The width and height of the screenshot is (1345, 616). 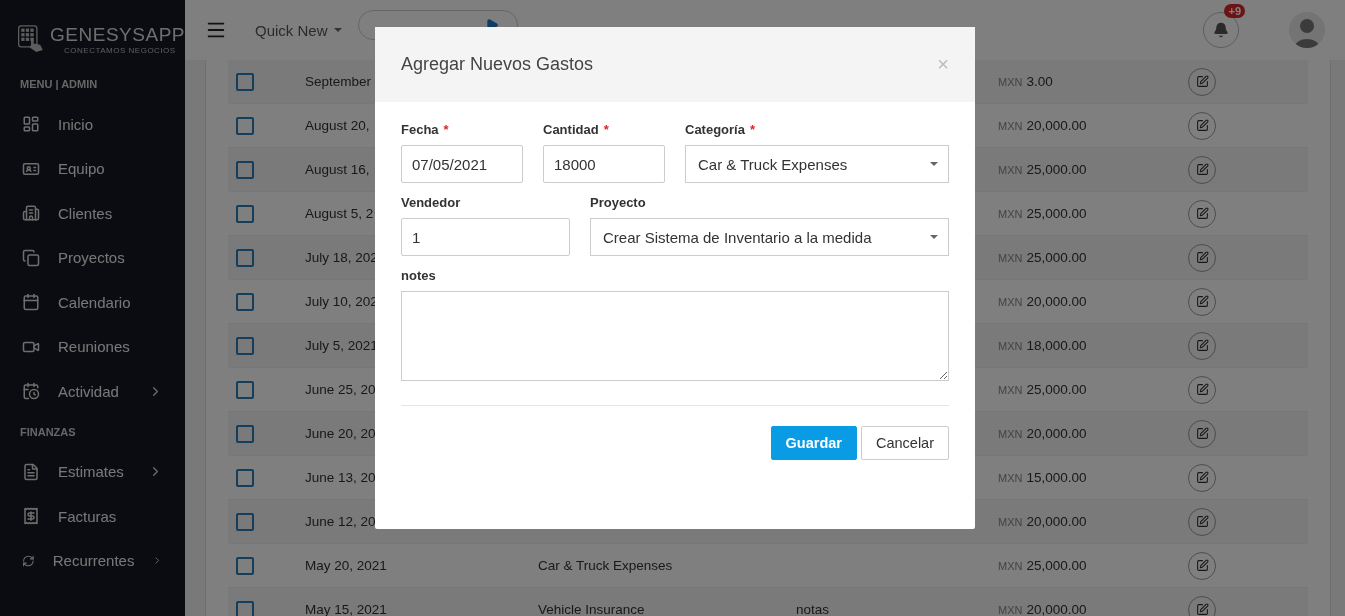 I want to click on modal-title: Agregar Nuevos Gastos, so click(x=497, y=64).